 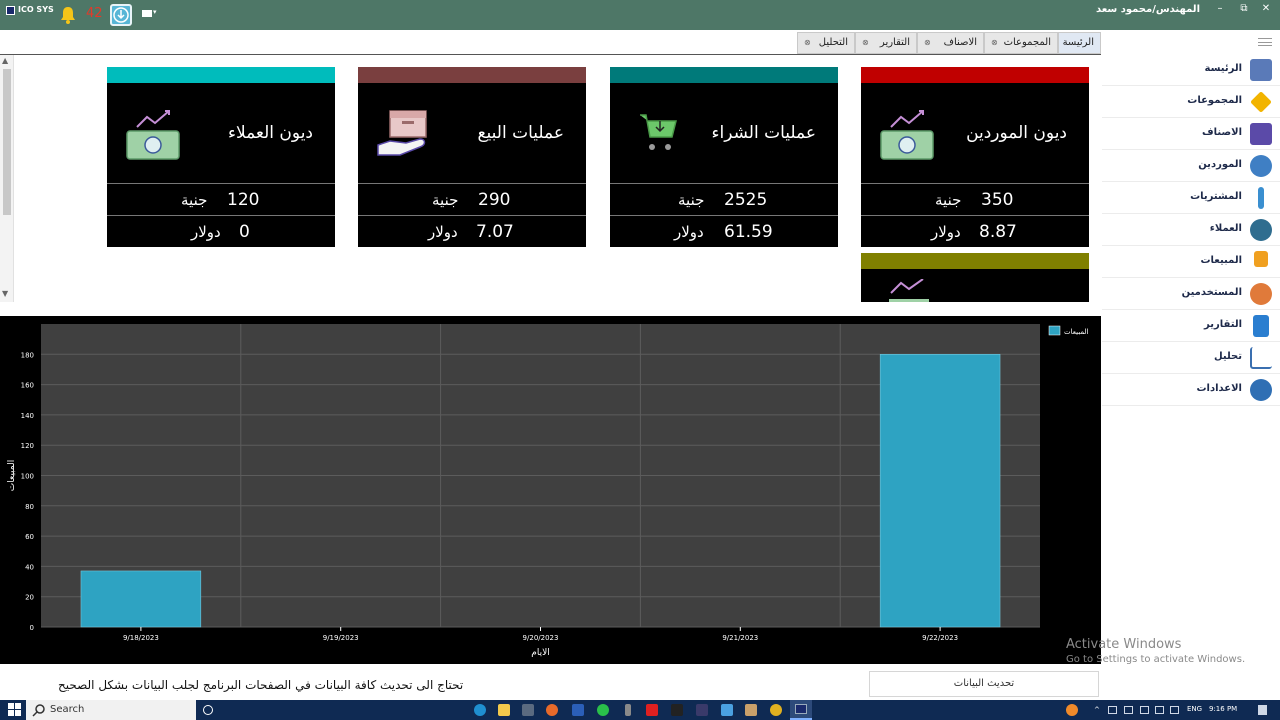 What do you see at coordinates (29, 537) in the screenshot?
I see `y-tick-label: 60` at bounding box center [29, 537].